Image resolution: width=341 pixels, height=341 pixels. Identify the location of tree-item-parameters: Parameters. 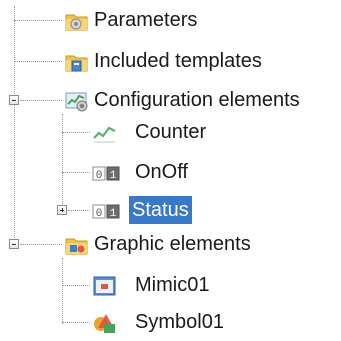
(170, 20).